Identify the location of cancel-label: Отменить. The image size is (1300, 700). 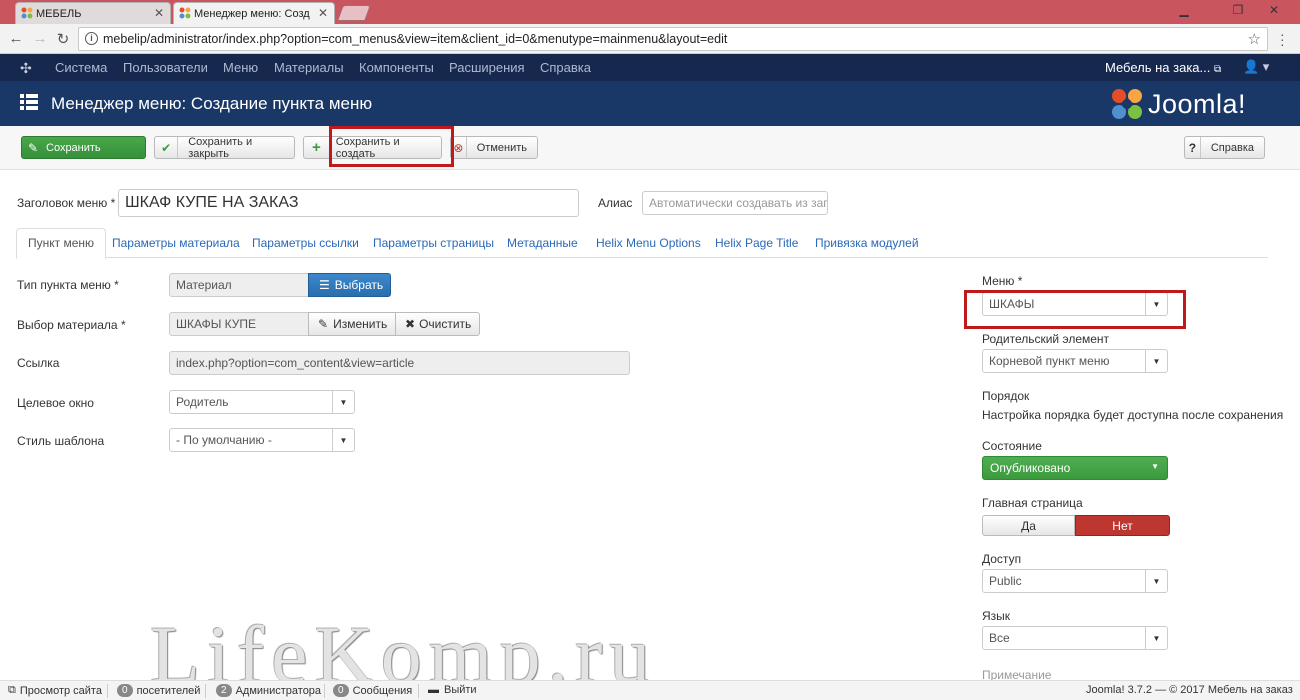
(501, 147).